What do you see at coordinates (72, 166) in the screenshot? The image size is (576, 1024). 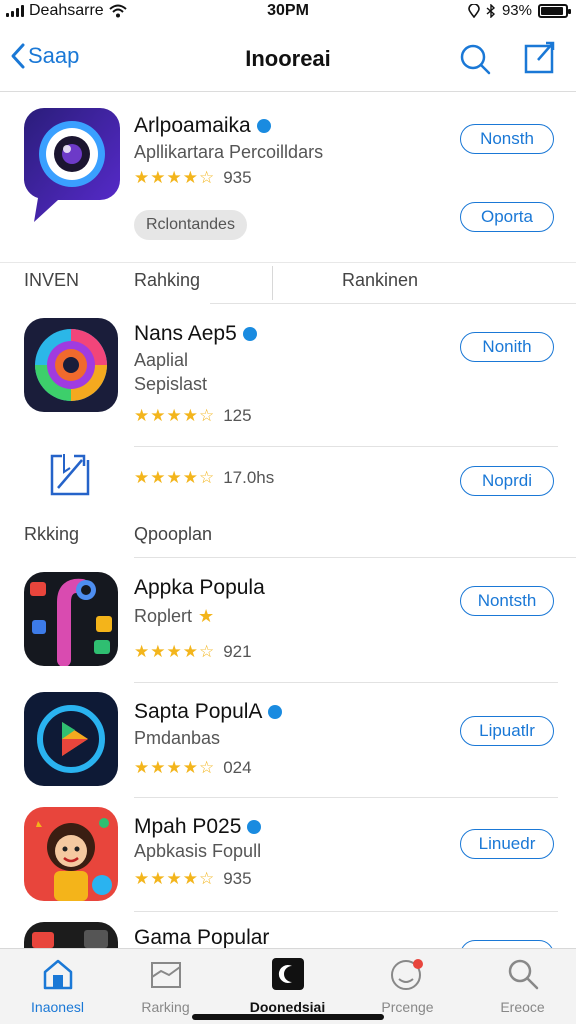 I see `camera-app-icon` at bounding box center [72, 166].